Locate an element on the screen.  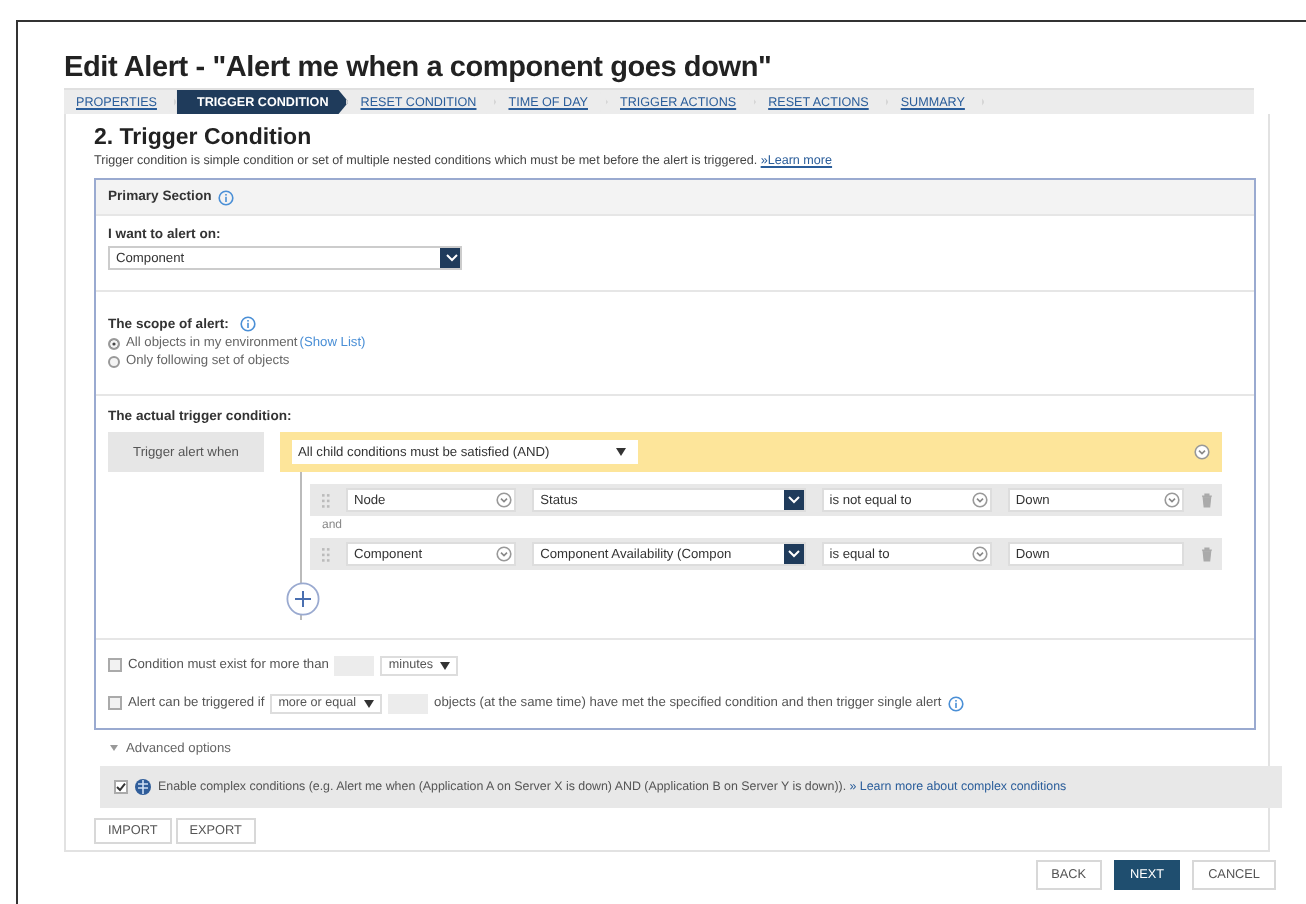
section-heading: 2. Trigger Condition is located at coordinates (204, 138).